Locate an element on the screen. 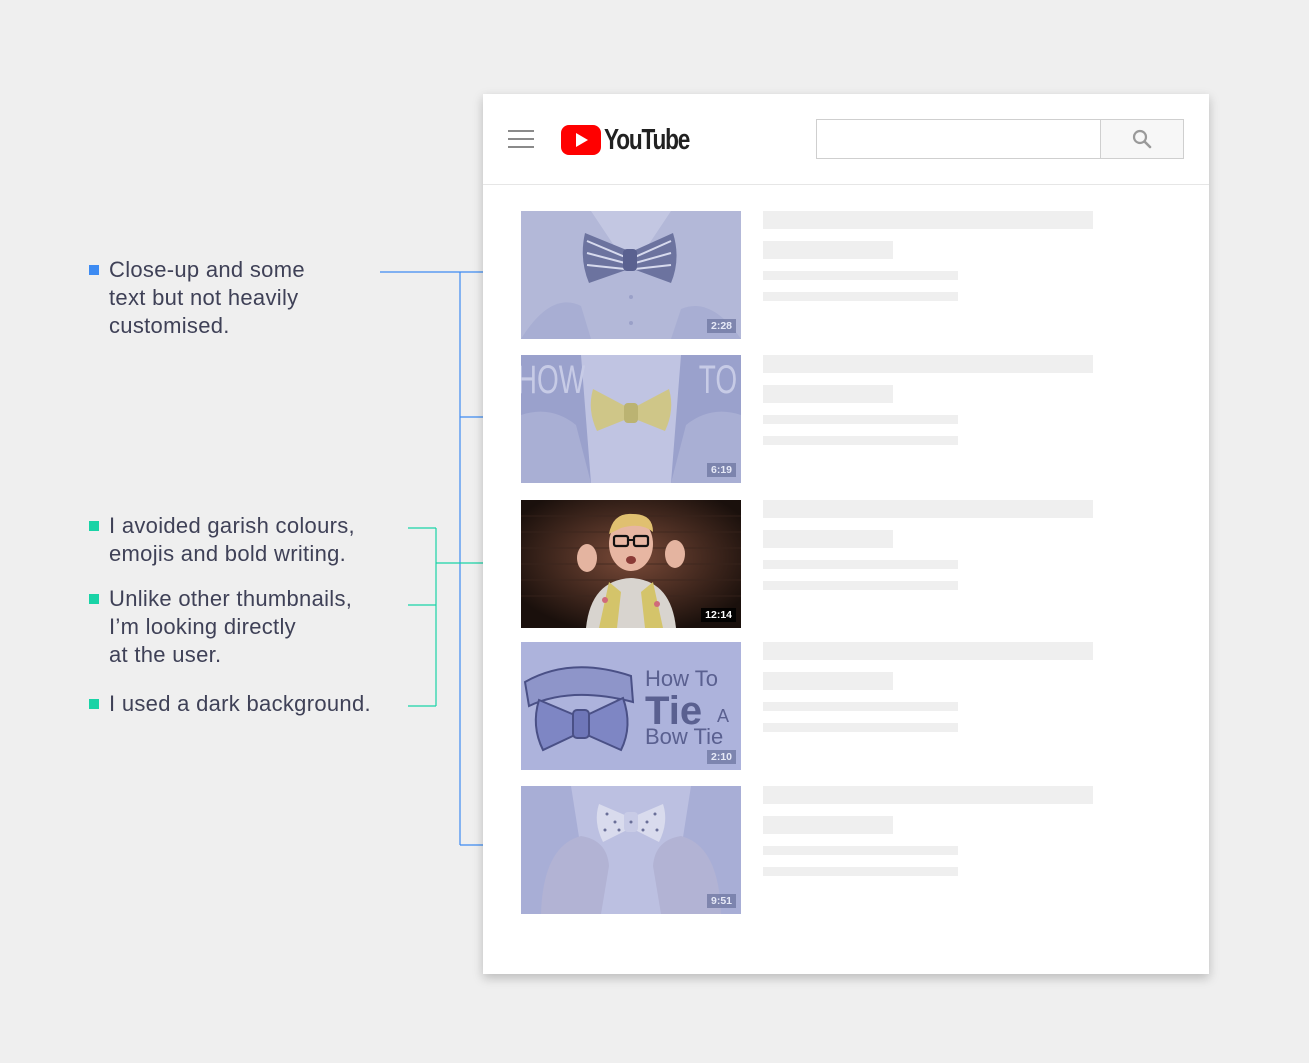 The width and height of the screenshot is (1309, 1063). svg-text: A is located at coordinates (723, 716).